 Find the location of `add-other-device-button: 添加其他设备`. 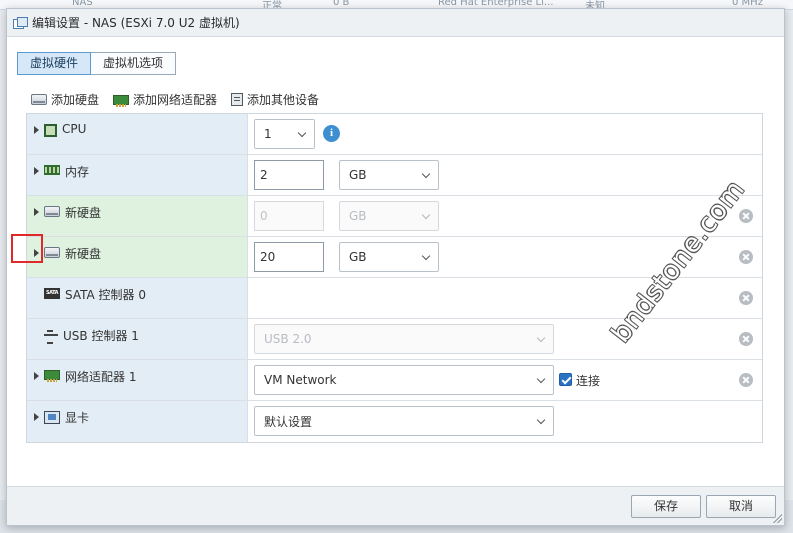

add-other-device-button: 添加其他设备 is located at coordinates (275, 99).